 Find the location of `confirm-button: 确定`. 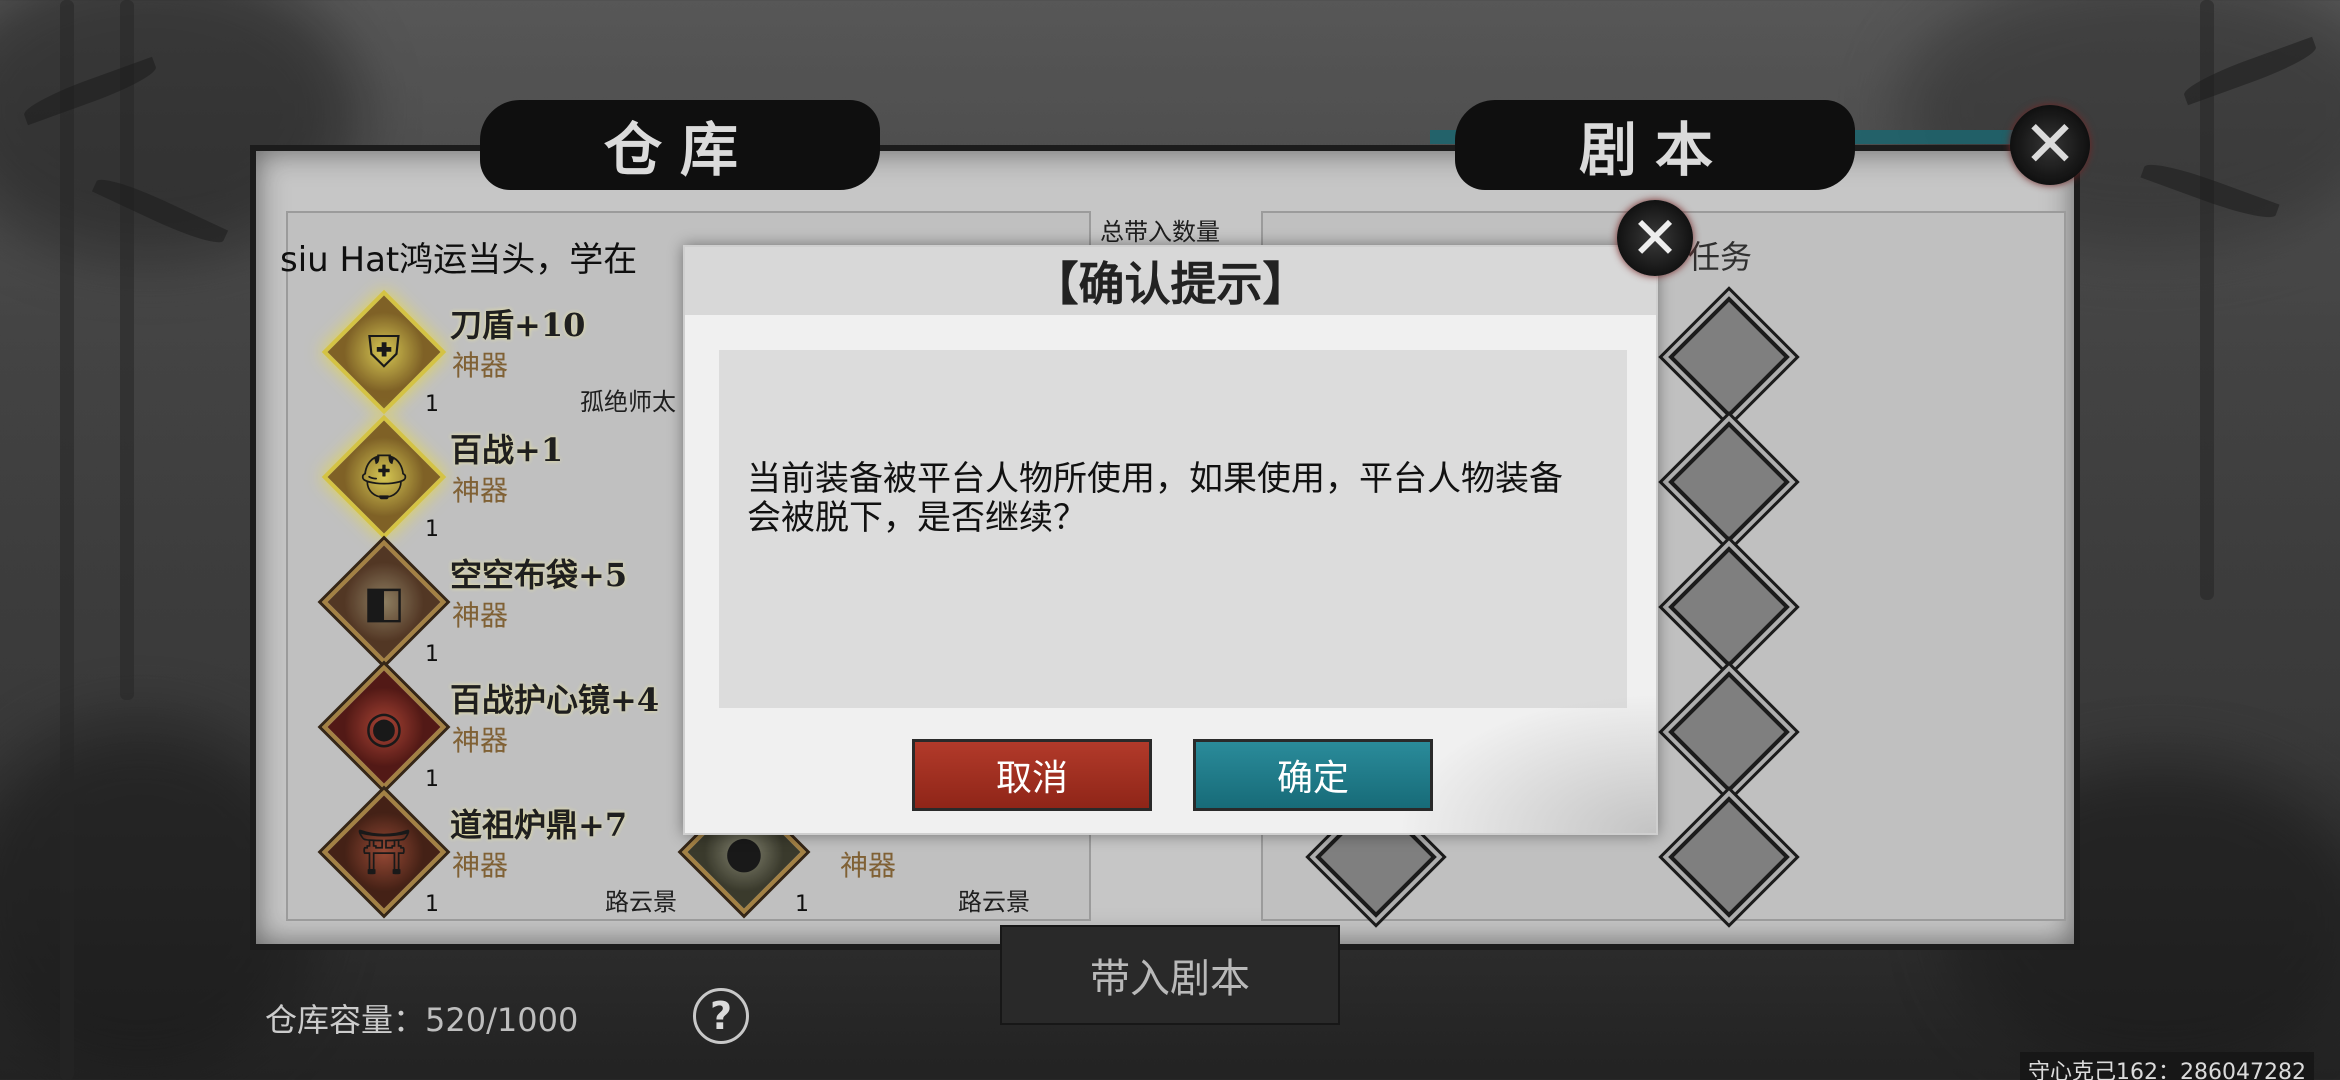

confirm-button: 确定 is located at coordinates (1313, 775).